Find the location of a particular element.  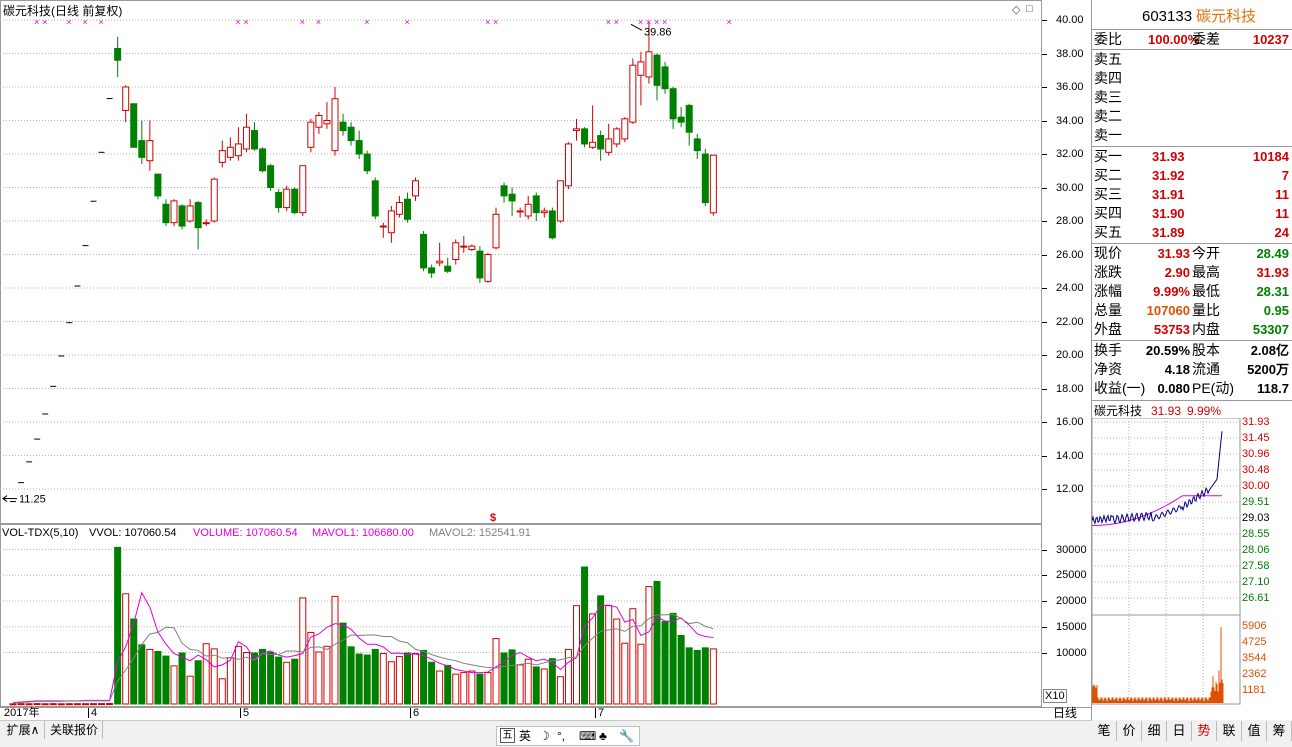

sell-row: 卖四 is located at coordinates (1192, 78).